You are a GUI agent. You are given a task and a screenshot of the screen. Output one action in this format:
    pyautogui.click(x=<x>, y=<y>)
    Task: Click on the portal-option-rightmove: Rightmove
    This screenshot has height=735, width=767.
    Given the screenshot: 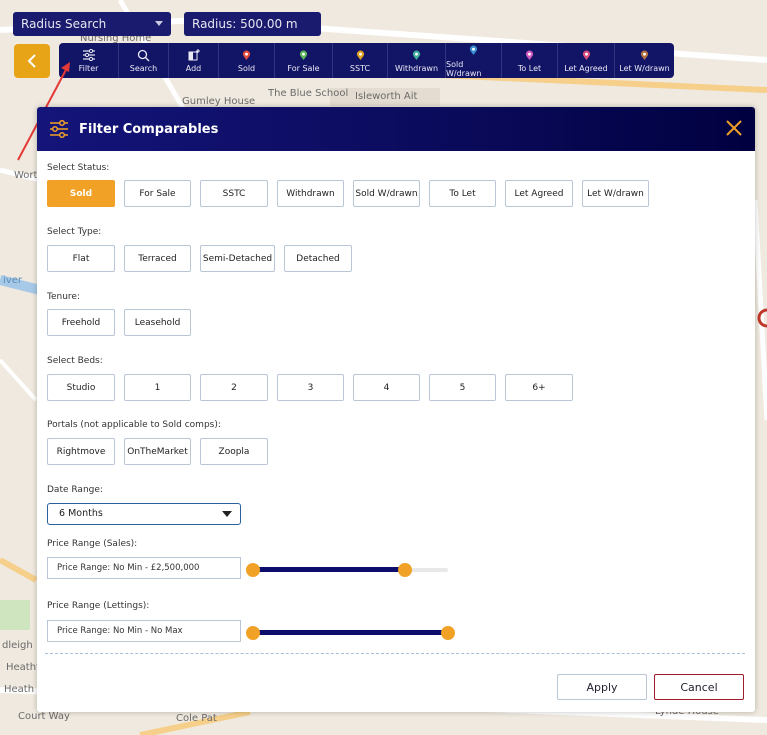 What is the action you would take?
    pyautogui.click(x=81, y=451)
    